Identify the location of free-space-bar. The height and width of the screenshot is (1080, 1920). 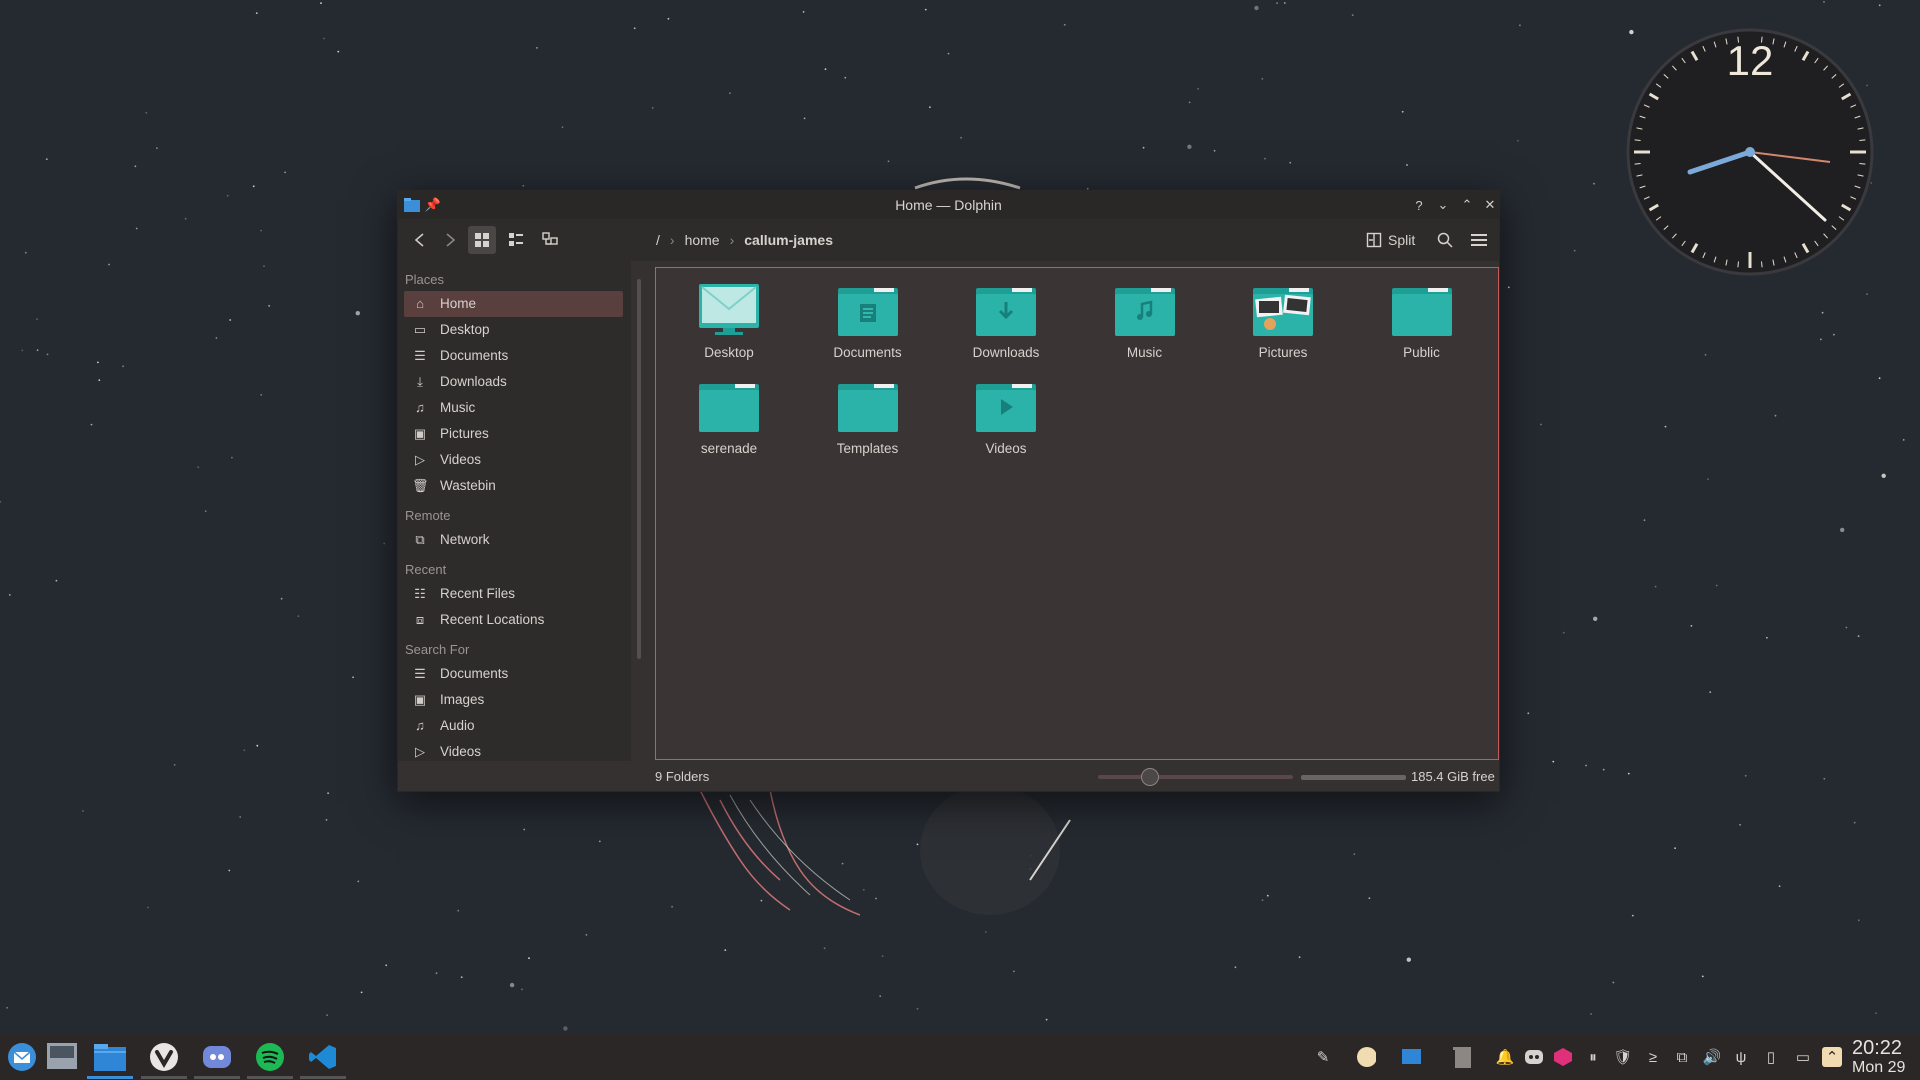
(1353, 777).